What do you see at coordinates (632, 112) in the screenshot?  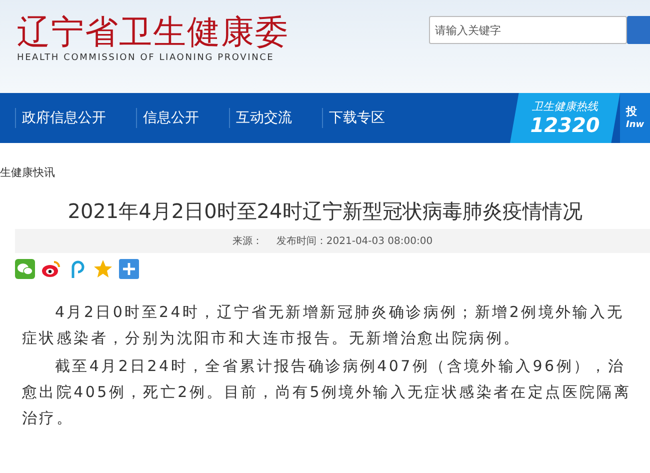 I see `submission-label: 投` at bounding box center [632, 112].